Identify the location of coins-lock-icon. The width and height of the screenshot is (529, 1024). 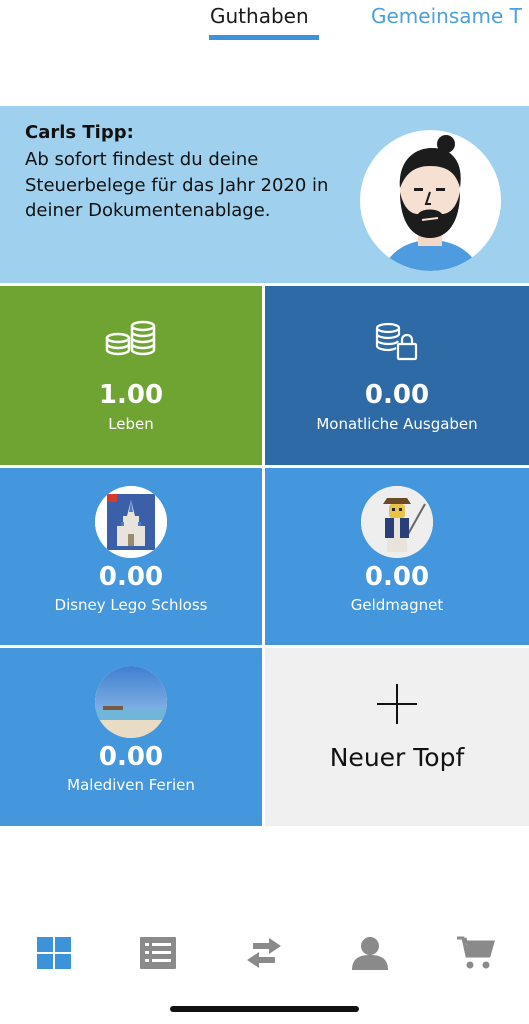
(397, 344).